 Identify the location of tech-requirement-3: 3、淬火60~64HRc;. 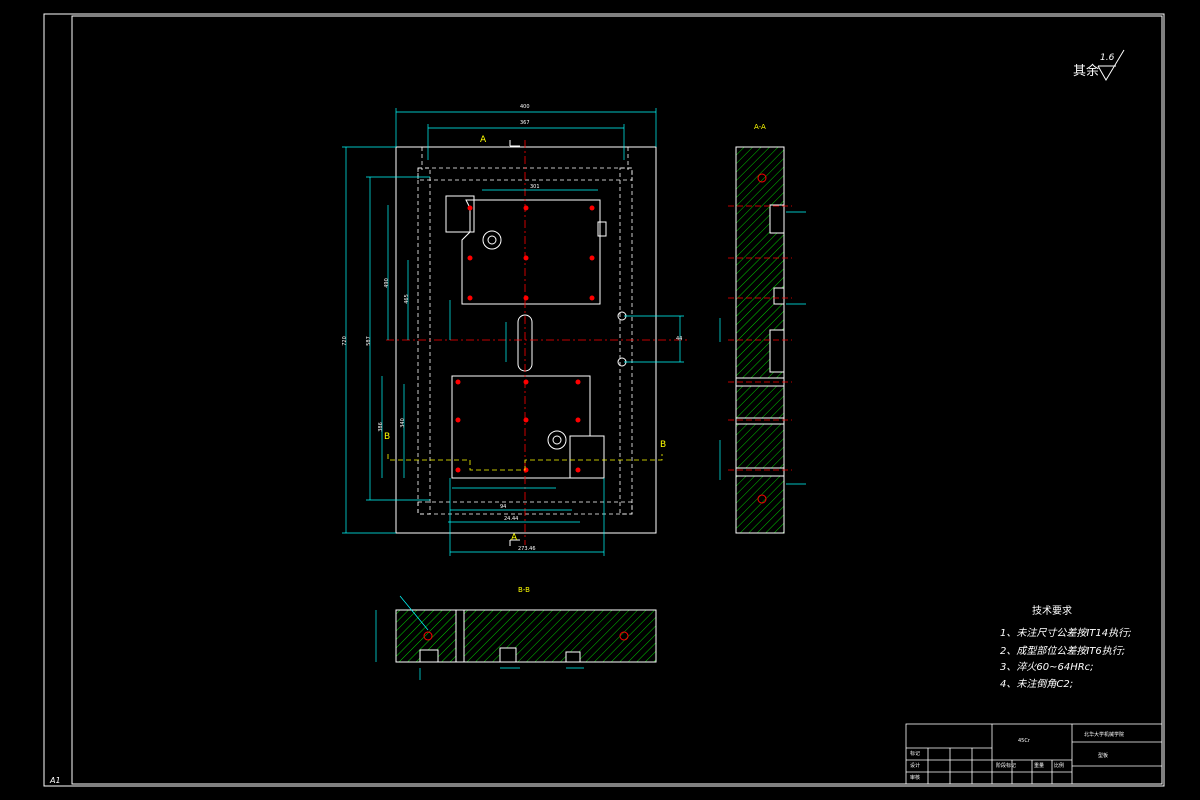
(1047, 667).